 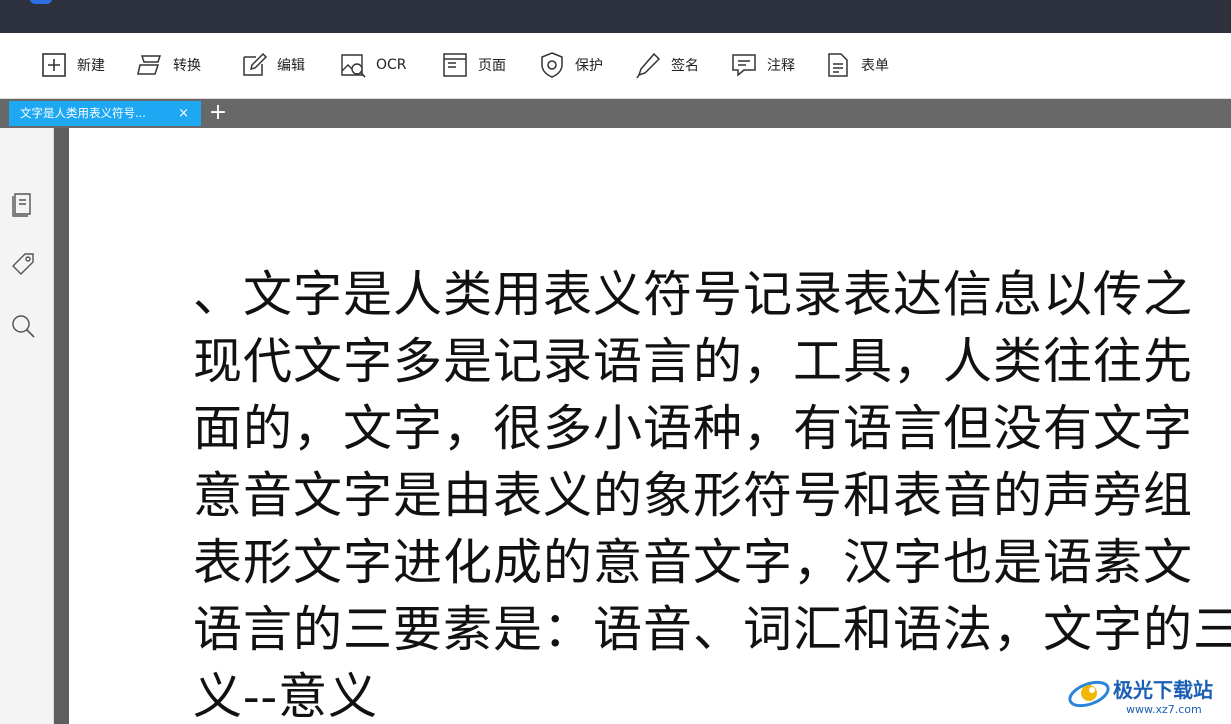 I want to click on pen-icon, so click(x=648, y=65).